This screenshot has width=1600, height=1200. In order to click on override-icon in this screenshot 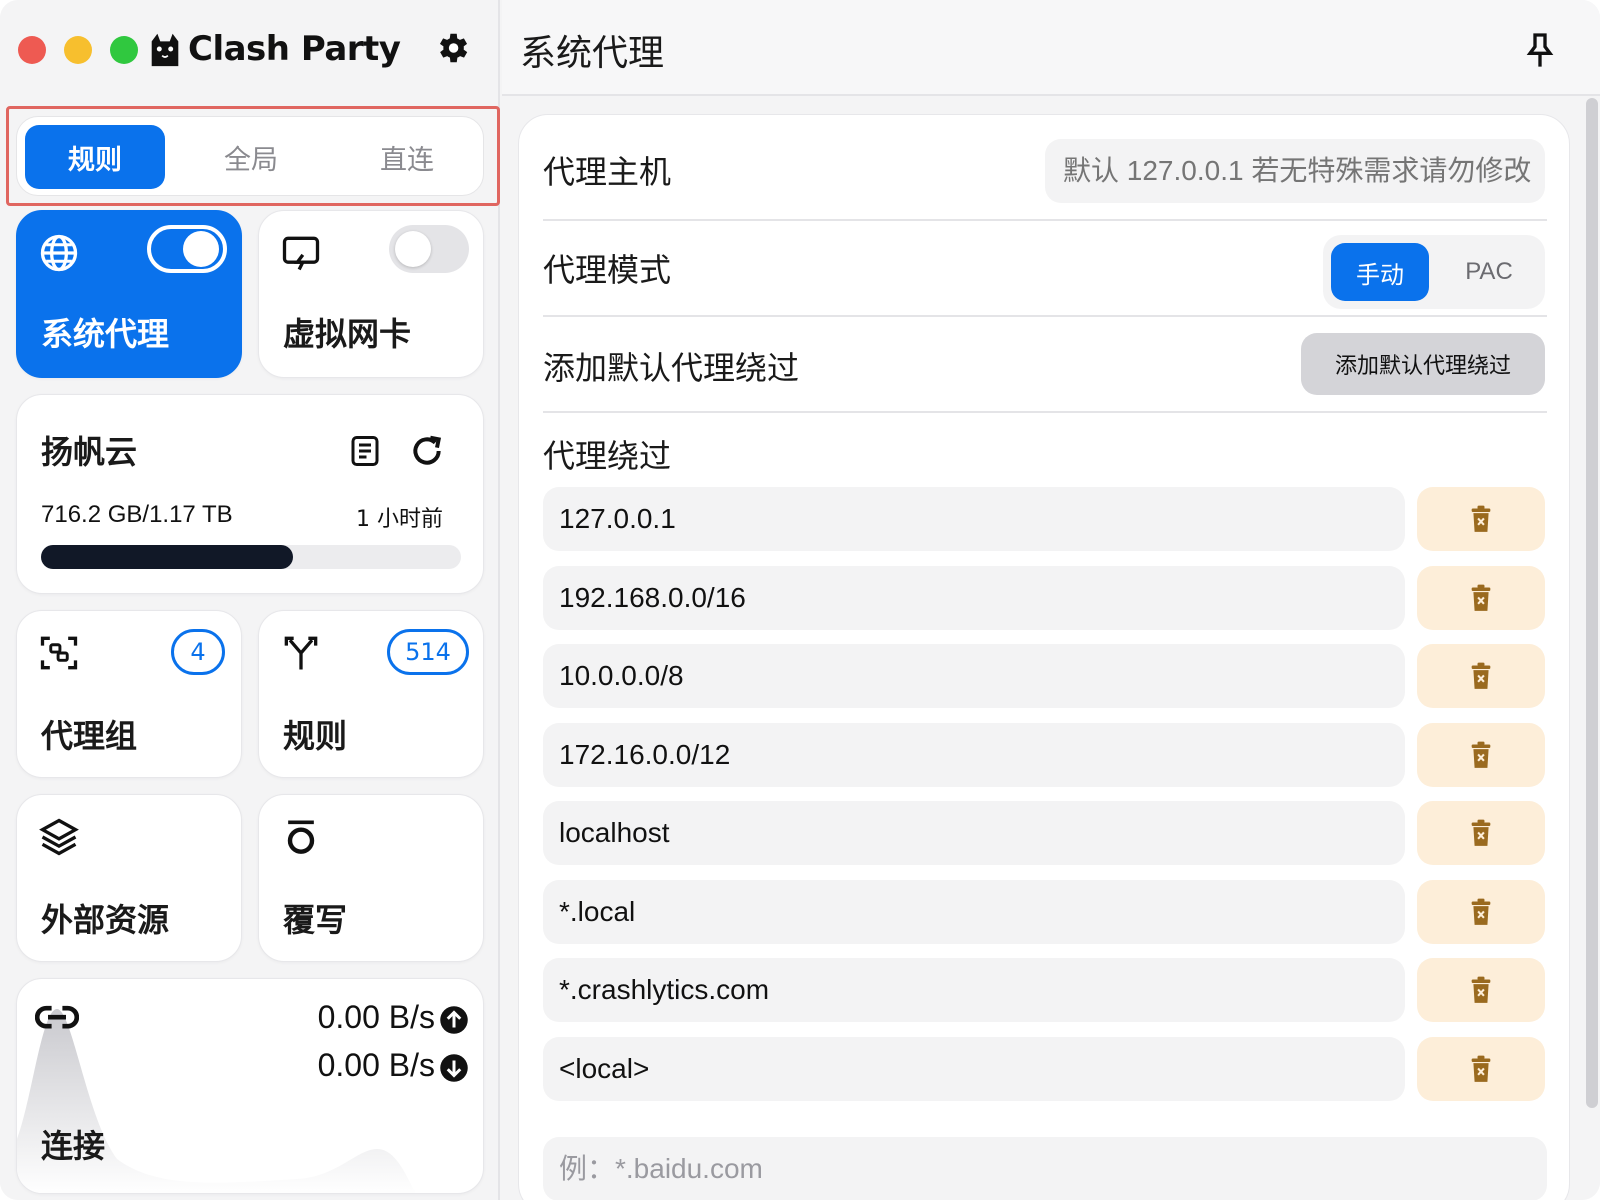, I will do `click(301, 837)`.